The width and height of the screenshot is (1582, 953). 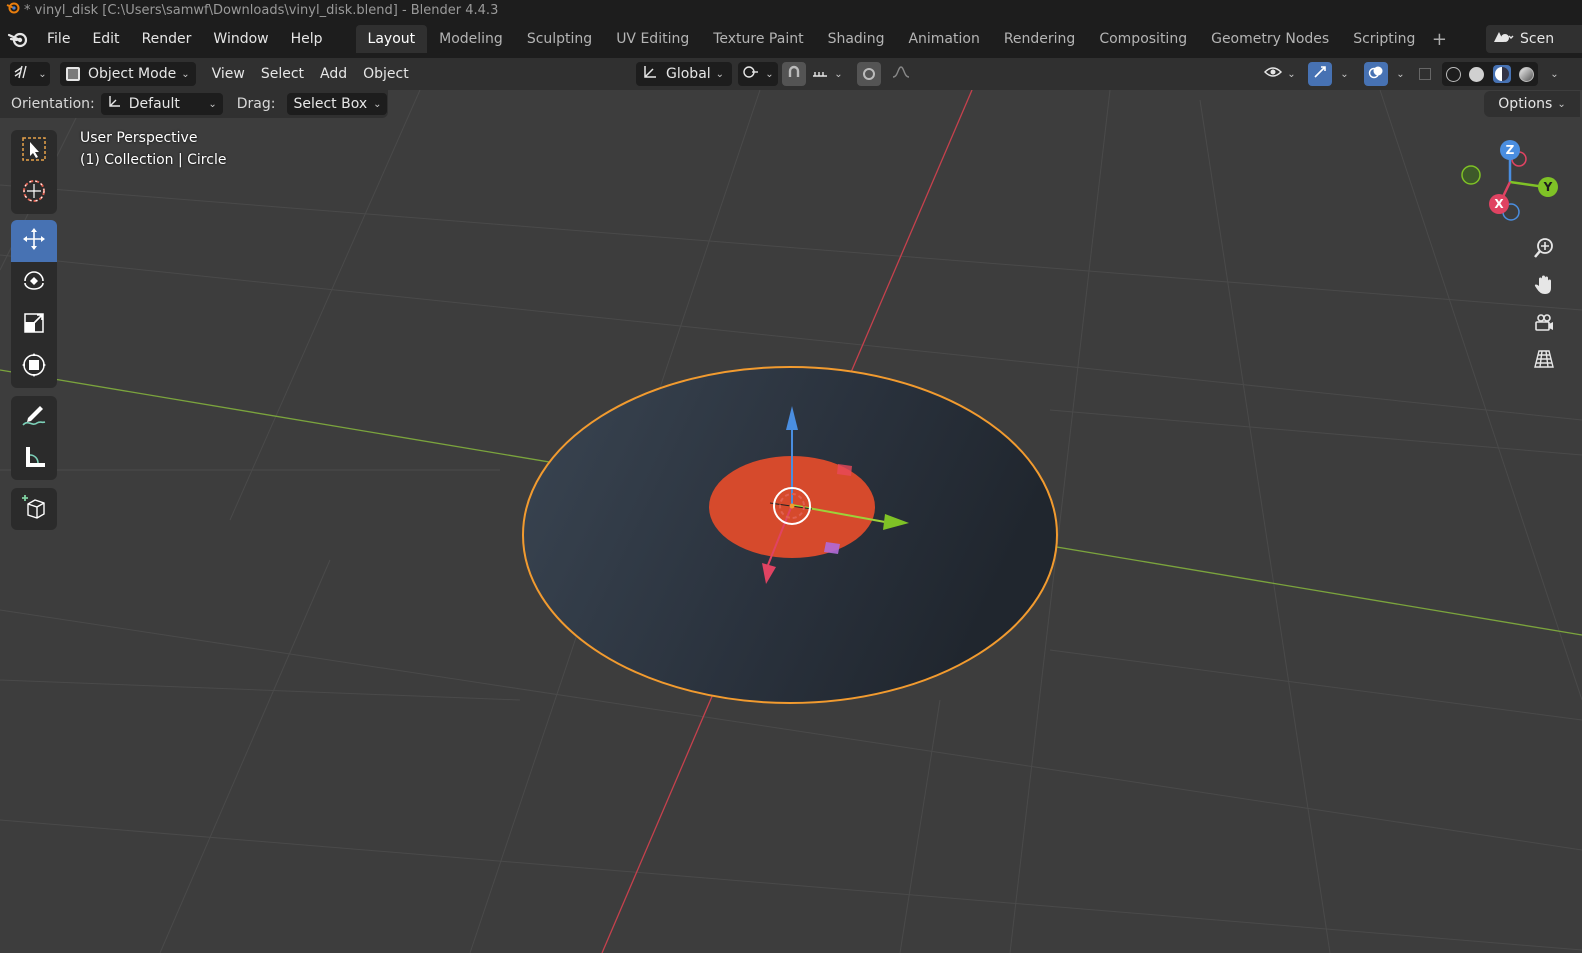 I want to click on add-cube-tool, so click(x=34, y=509).